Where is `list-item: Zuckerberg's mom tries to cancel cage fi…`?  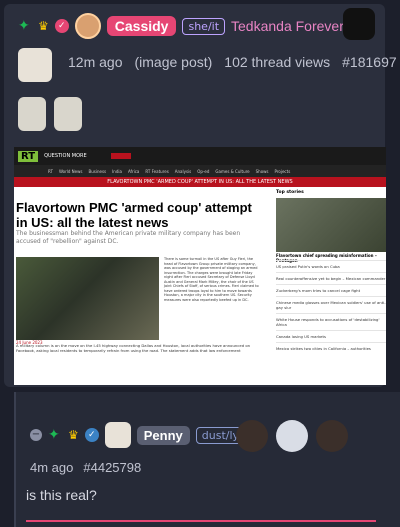
list-item: Zuckerberg's mom tries to cancel cage fi… is located at coordinates (331, 290).